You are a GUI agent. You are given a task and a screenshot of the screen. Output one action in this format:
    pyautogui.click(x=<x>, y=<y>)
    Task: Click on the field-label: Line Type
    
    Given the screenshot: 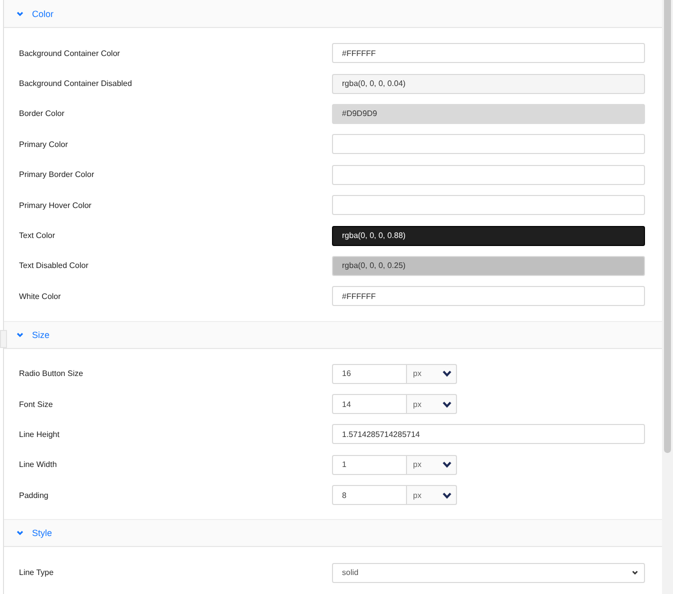 What is the action you would take?
    pyautogui.click(x=36, y=573)
    